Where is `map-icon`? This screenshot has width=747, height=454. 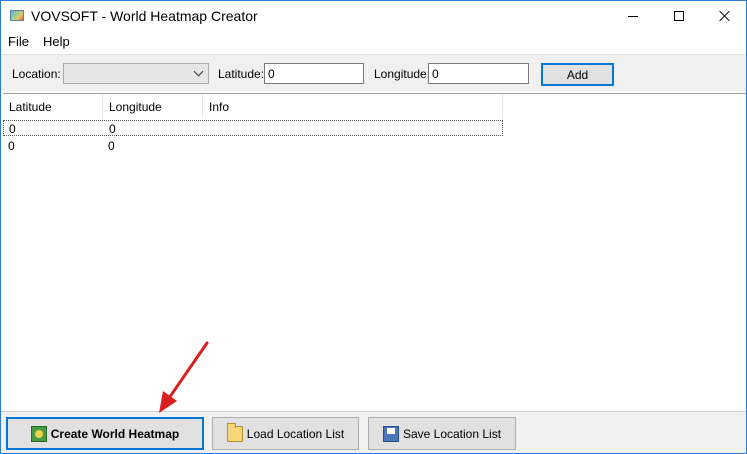 map-icon is located at coordinates (38, 433).